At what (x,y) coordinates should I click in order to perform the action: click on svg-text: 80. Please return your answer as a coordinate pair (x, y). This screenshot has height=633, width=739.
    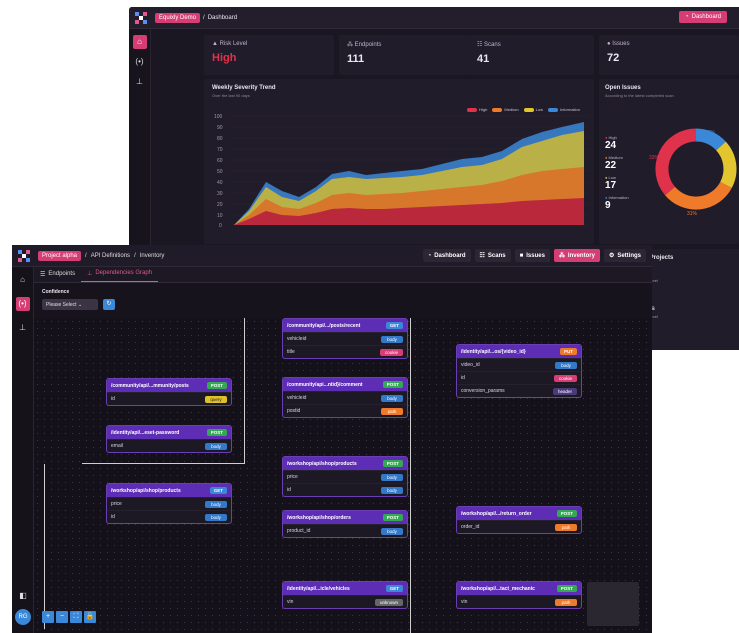
    Looking at the image, I should click on (220, 139).